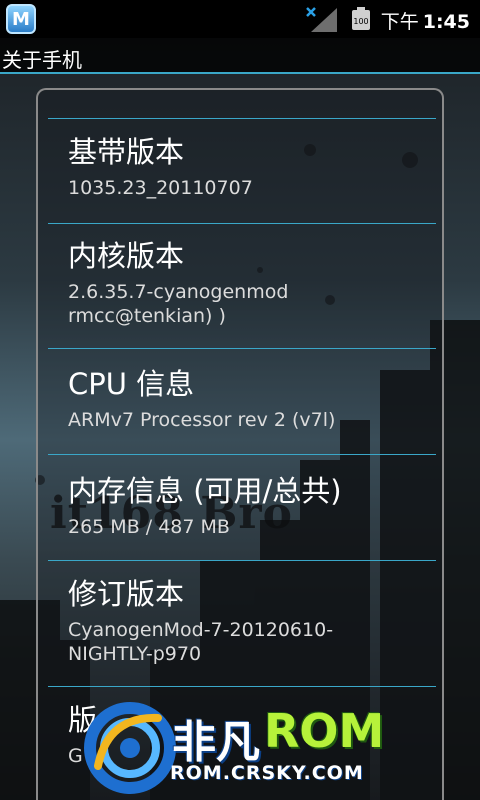 This screenshot has height=800, width=480. I want to click on battery-level-text: 100, so click(360, 21).